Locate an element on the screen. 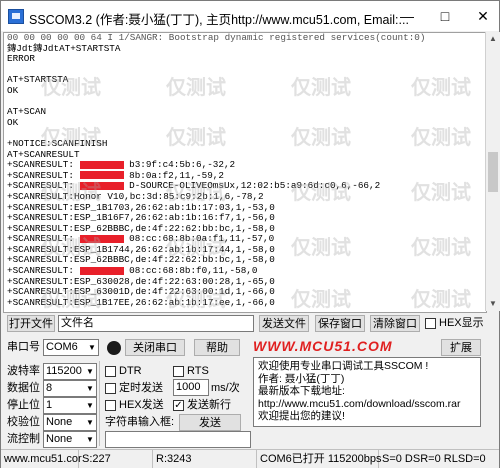 The height and width of the screenshot is (468, 500). info-line: 最新版本下载地址: is located at coordinates (301, 391).